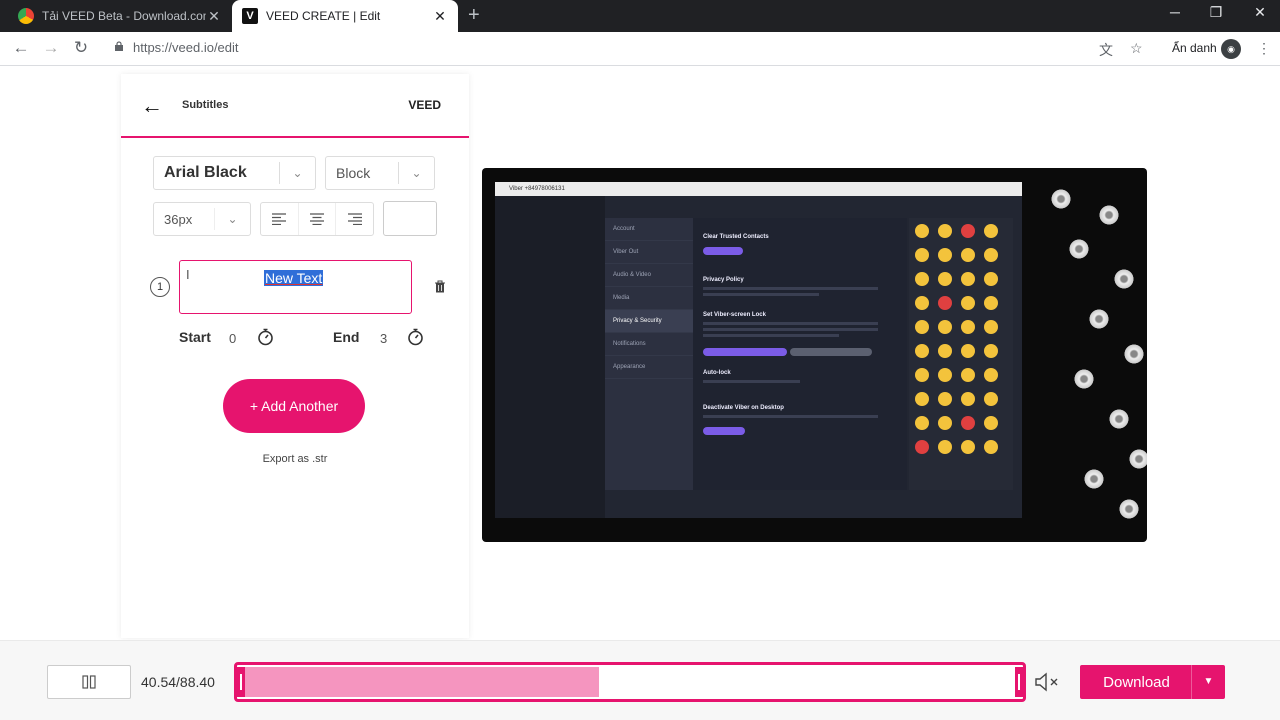 Image resolution: width=1280 pixels, height=720 pixels. Describe the element at coordinates (195, 337) in the screenshot. I see `start-label: Start` at that location.